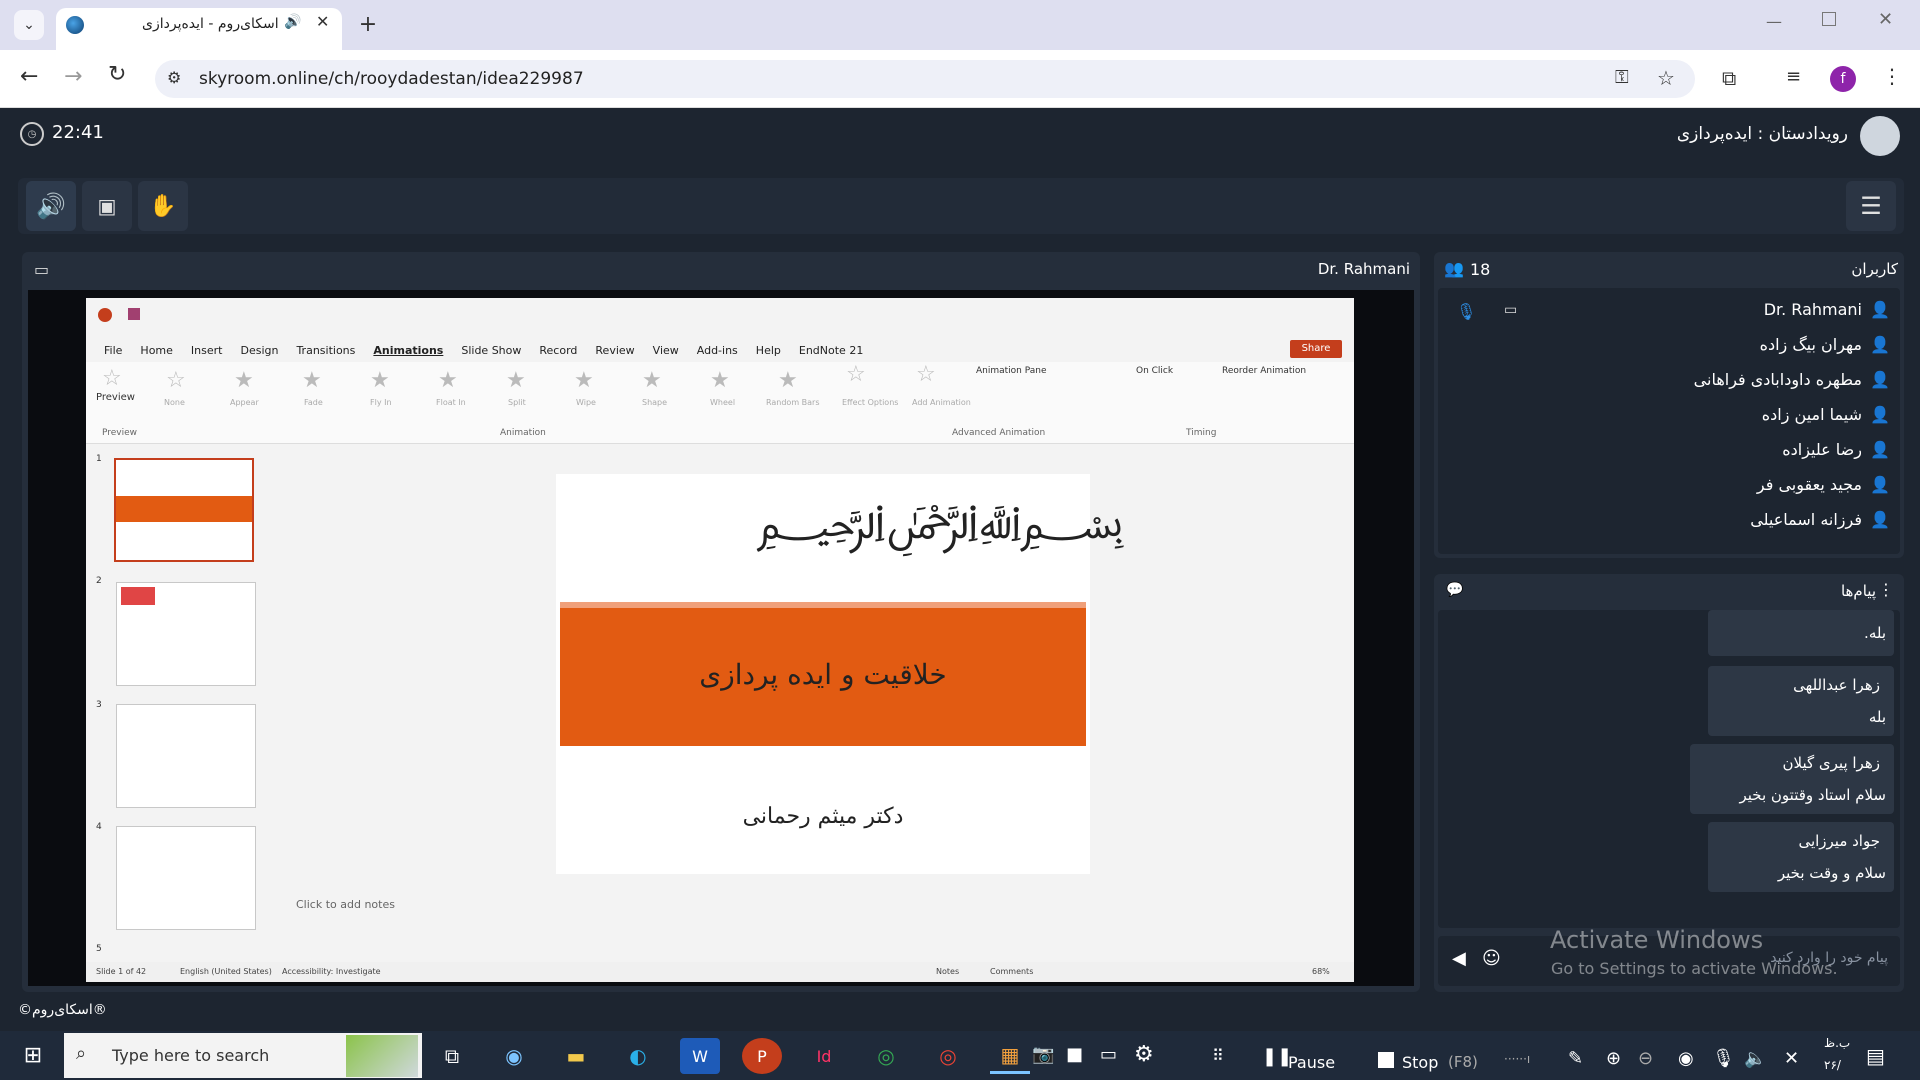  I want to click on on-click-dropdown: On Click, so click(1154, 371).